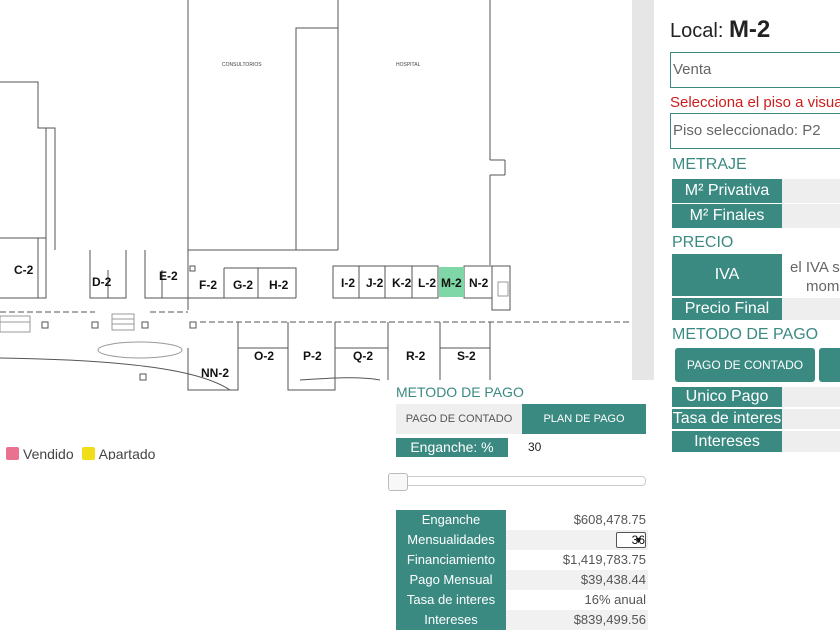 Image resolution: width=840 pixels, height=630 pixels. Describe the element at coordinates (584, 419) in the screenshot. I see `tab-plan-pago: PLAN DE PAGO` at that location.